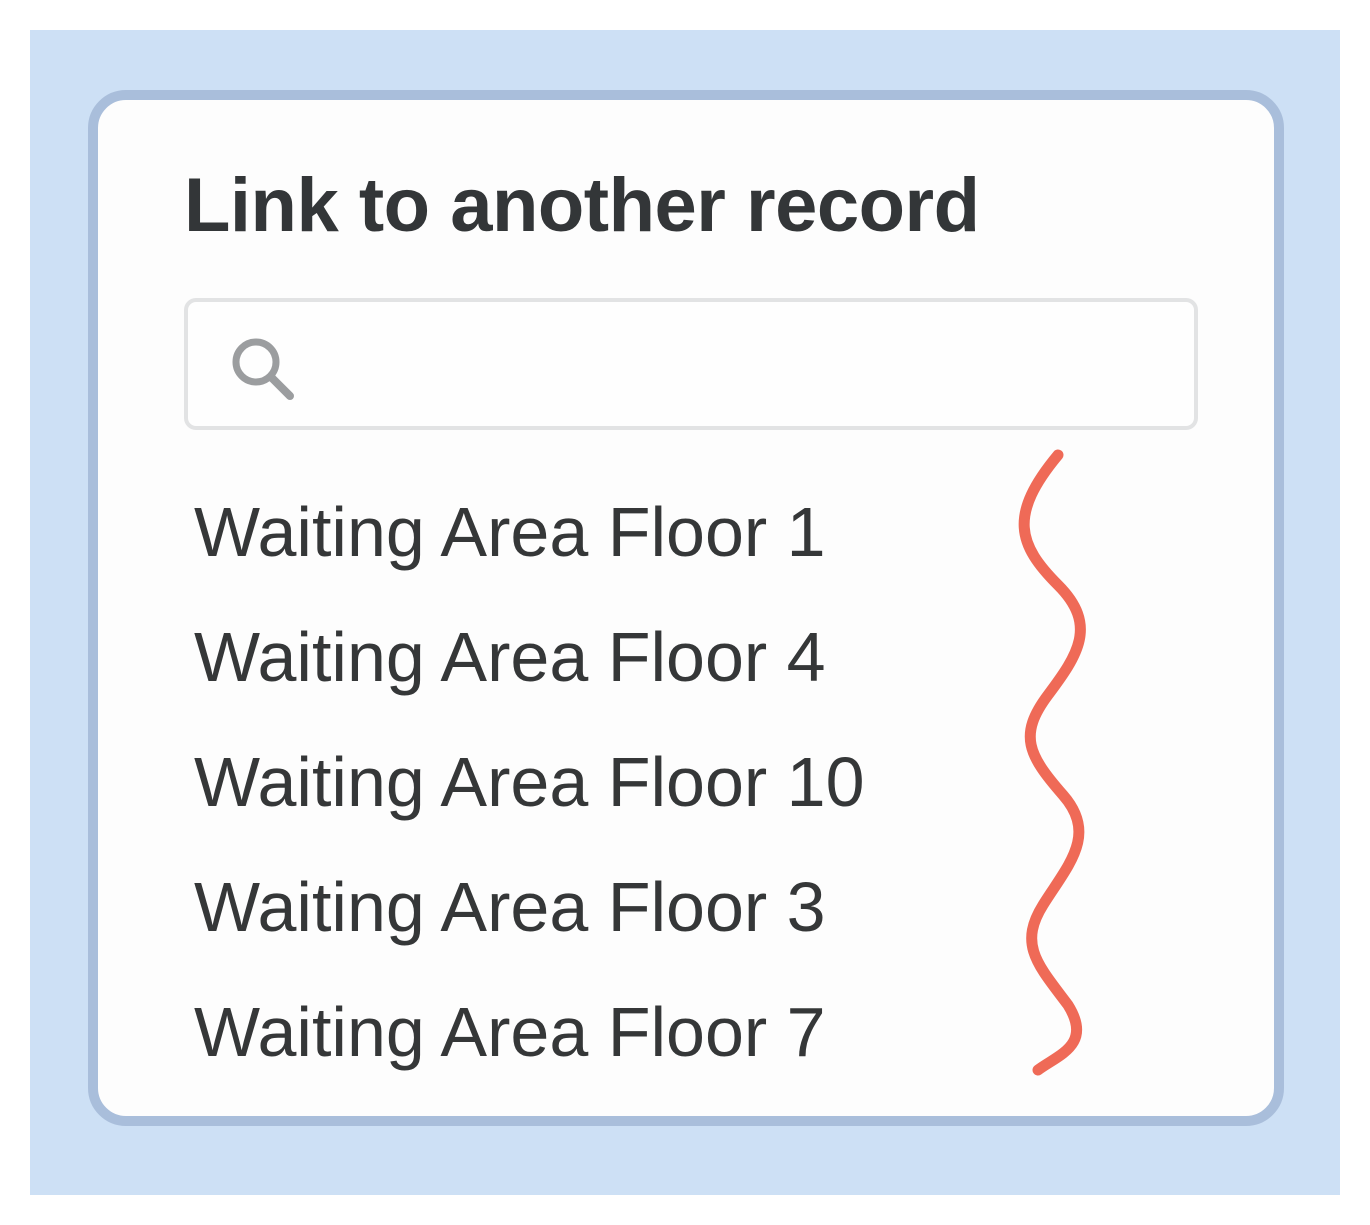 The height and width of the screenshot is (1225, 1370). I want to click on search-box, so click(691, 364).